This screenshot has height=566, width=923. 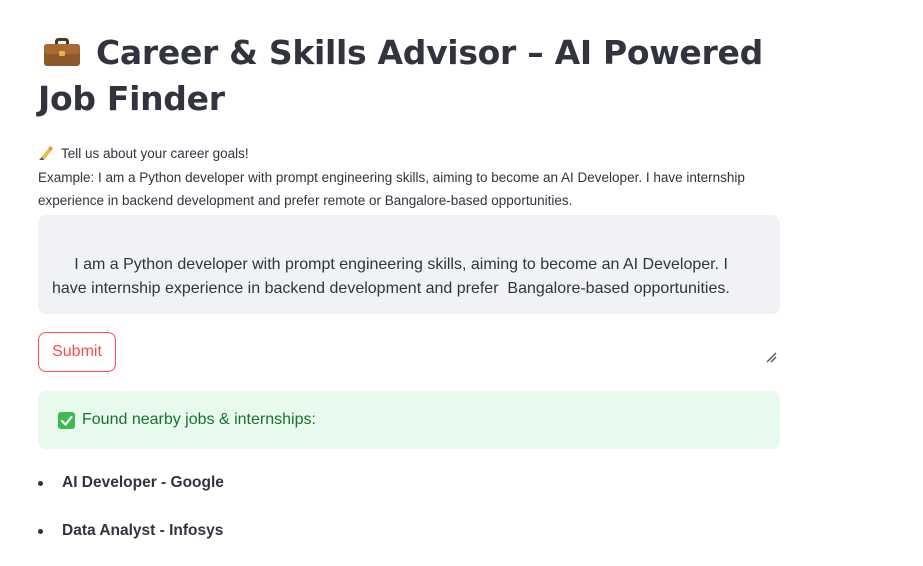 I want to click on check-mark-icon, so click(x=66, y=420).